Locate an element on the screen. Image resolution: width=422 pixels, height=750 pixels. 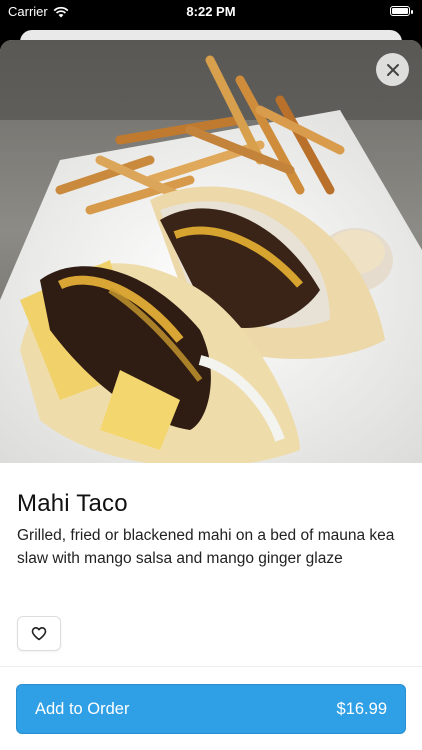
heart-icon is located at coordinates (39, 634).